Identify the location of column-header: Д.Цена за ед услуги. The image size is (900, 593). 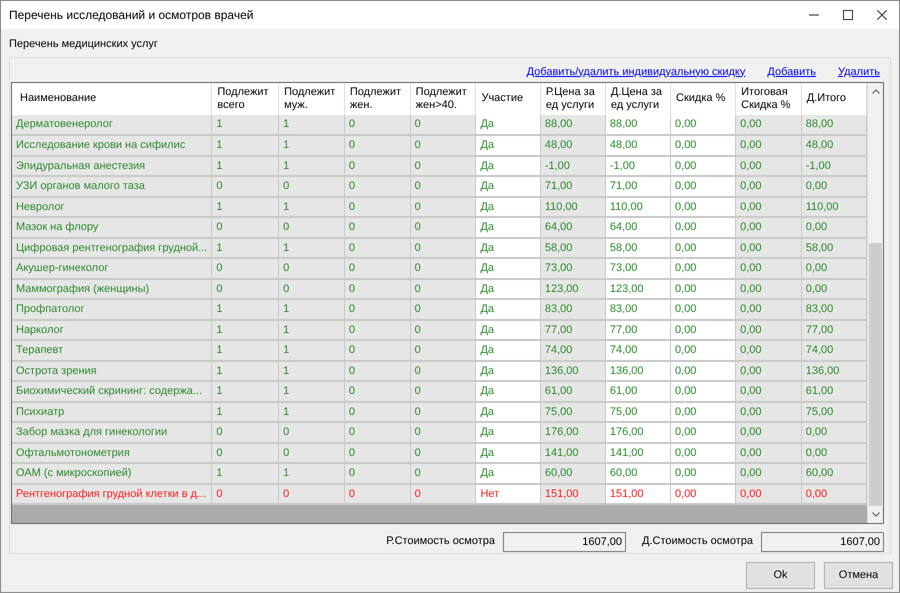
(638, 98).